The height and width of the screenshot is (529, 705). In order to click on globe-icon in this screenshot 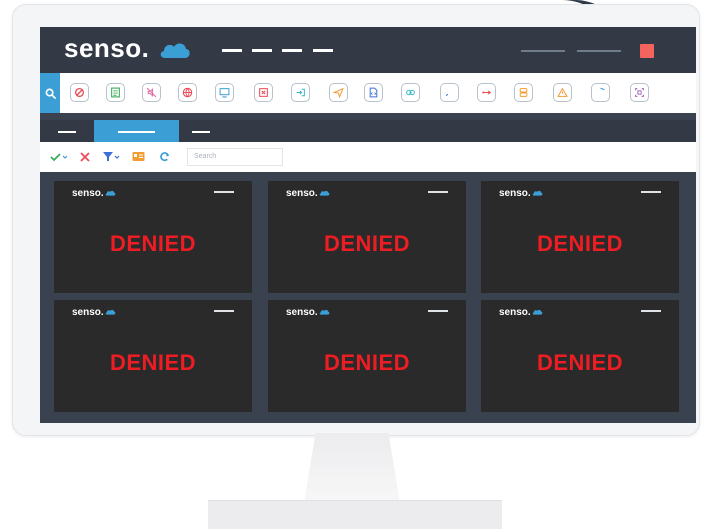, I will do `click(187, 92)`.